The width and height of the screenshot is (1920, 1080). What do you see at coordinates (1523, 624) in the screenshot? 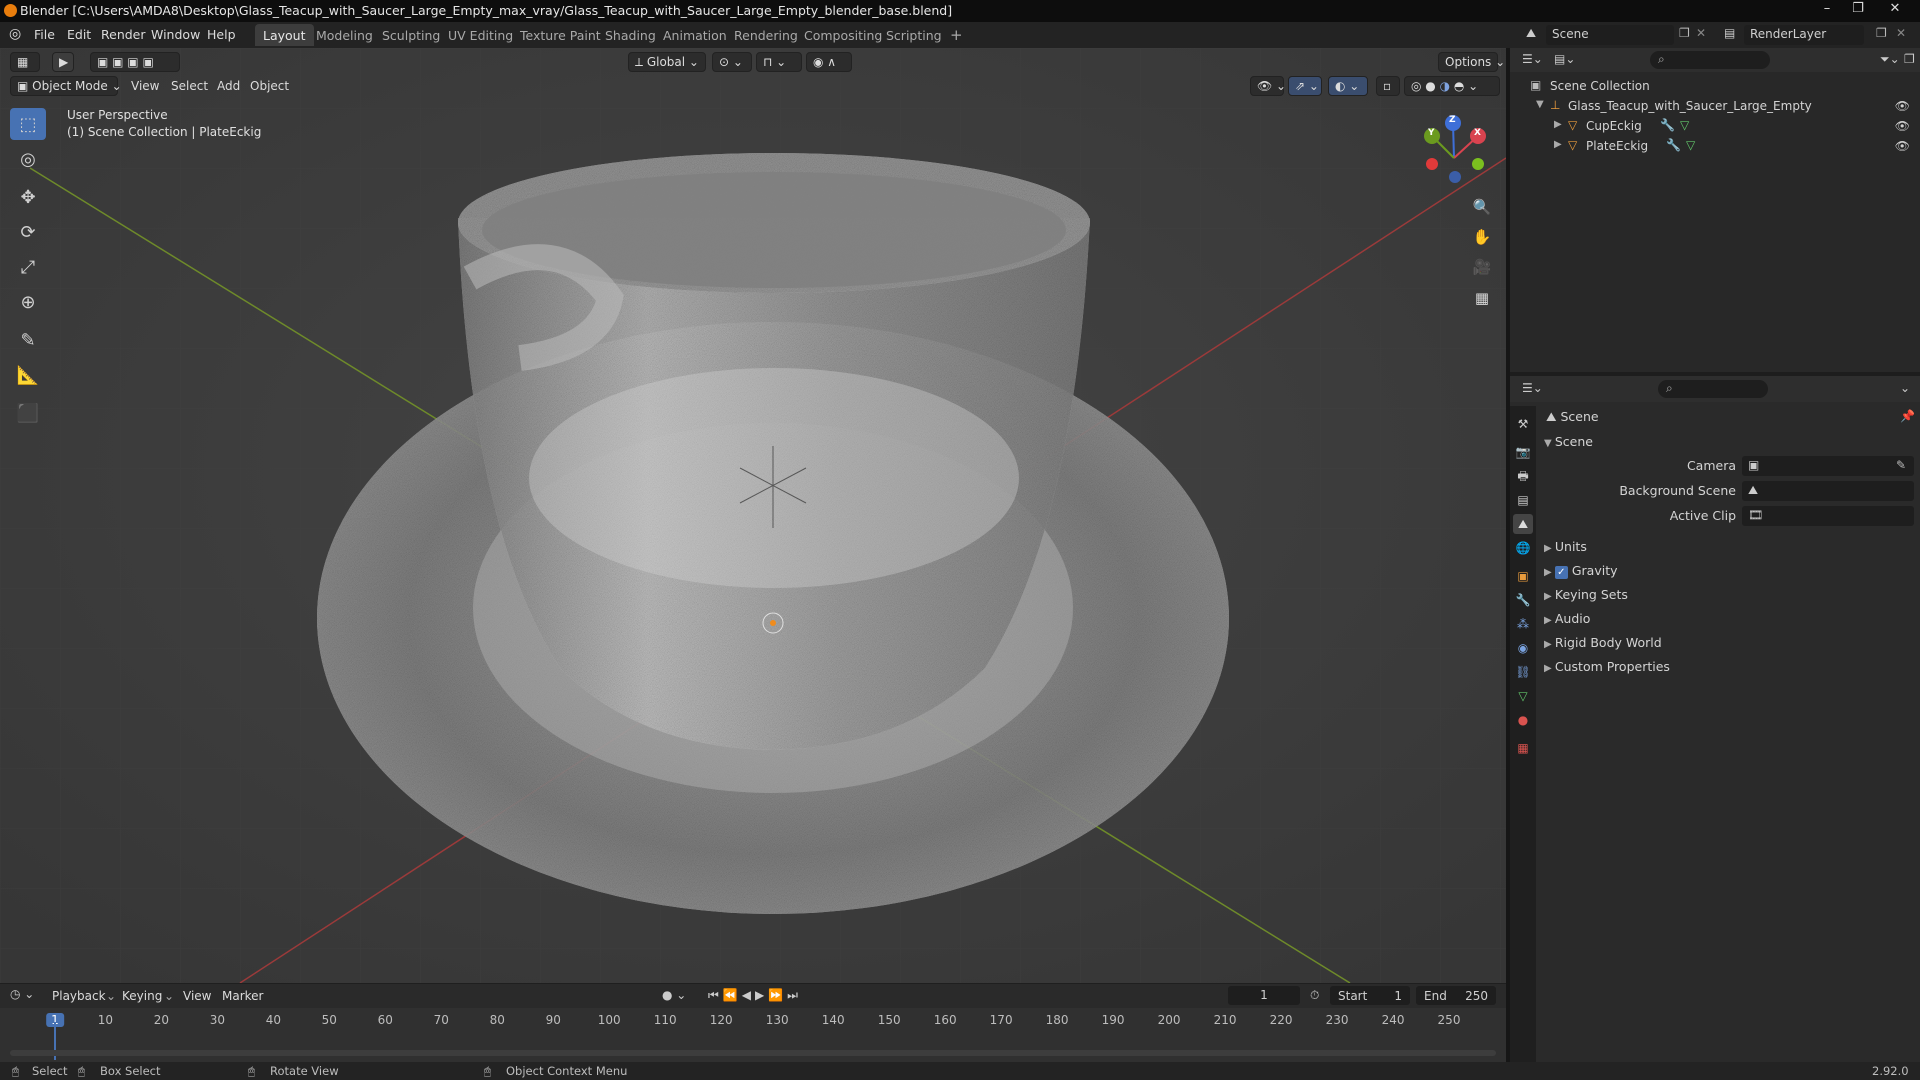
I see `particles-tab-icon: ⁂` at bounding box center [1523, 624].